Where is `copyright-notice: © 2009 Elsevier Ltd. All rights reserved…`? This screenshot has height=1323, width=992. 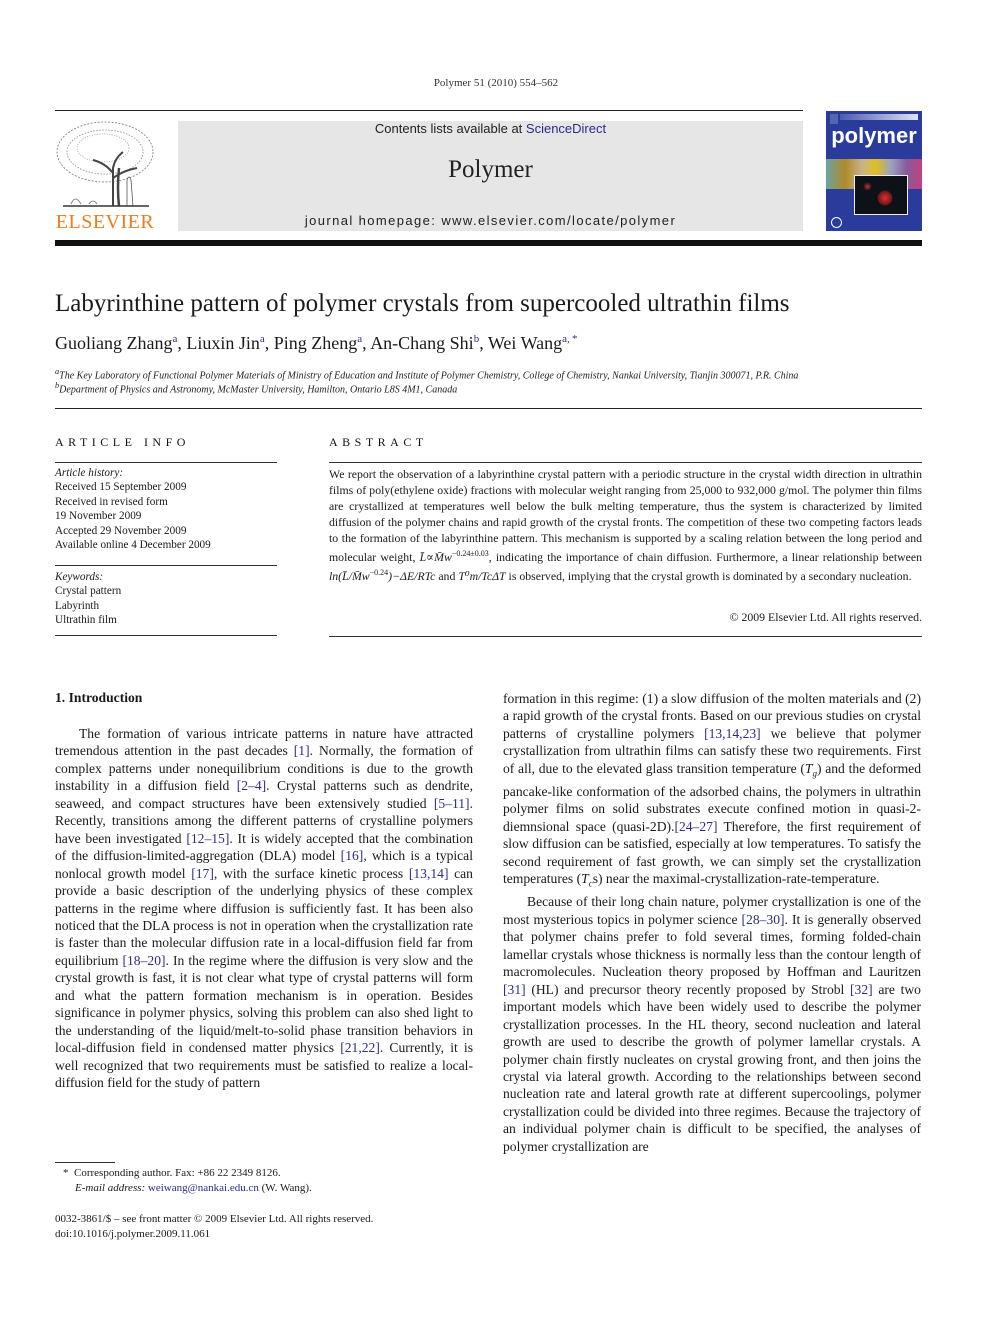
copyright-notice: © 2009 Elsevier Ltd. All rights reserved… is located at coordinates (825, 617).